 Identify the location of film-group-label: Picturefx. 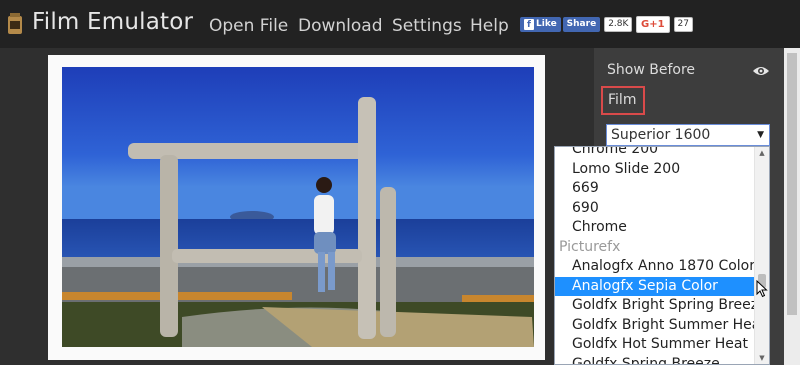
(590, 246).